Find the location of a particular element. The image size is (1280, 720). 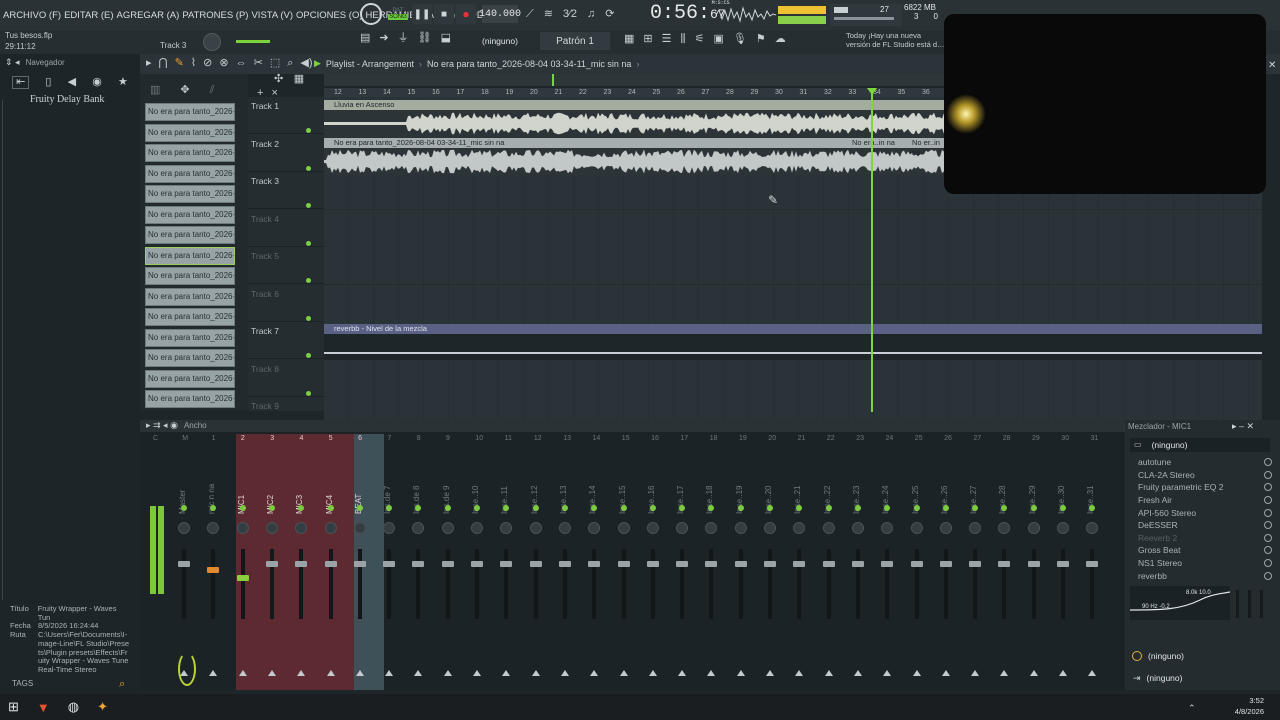

mixer-strip: Inse..18 is located at coordinates (711, 561).